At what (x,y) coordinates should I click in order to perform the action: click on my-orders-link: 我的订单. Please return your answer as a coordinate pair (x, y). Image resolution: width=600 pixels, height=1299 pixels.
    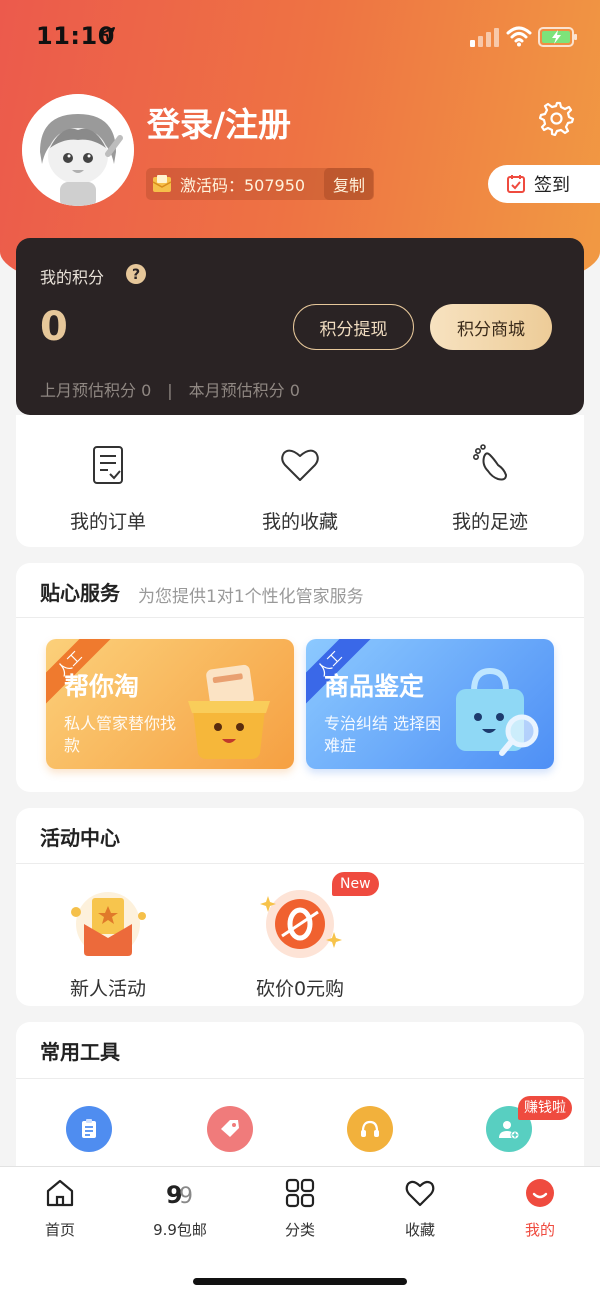
    Looking at the image, I should click on (108, 481).